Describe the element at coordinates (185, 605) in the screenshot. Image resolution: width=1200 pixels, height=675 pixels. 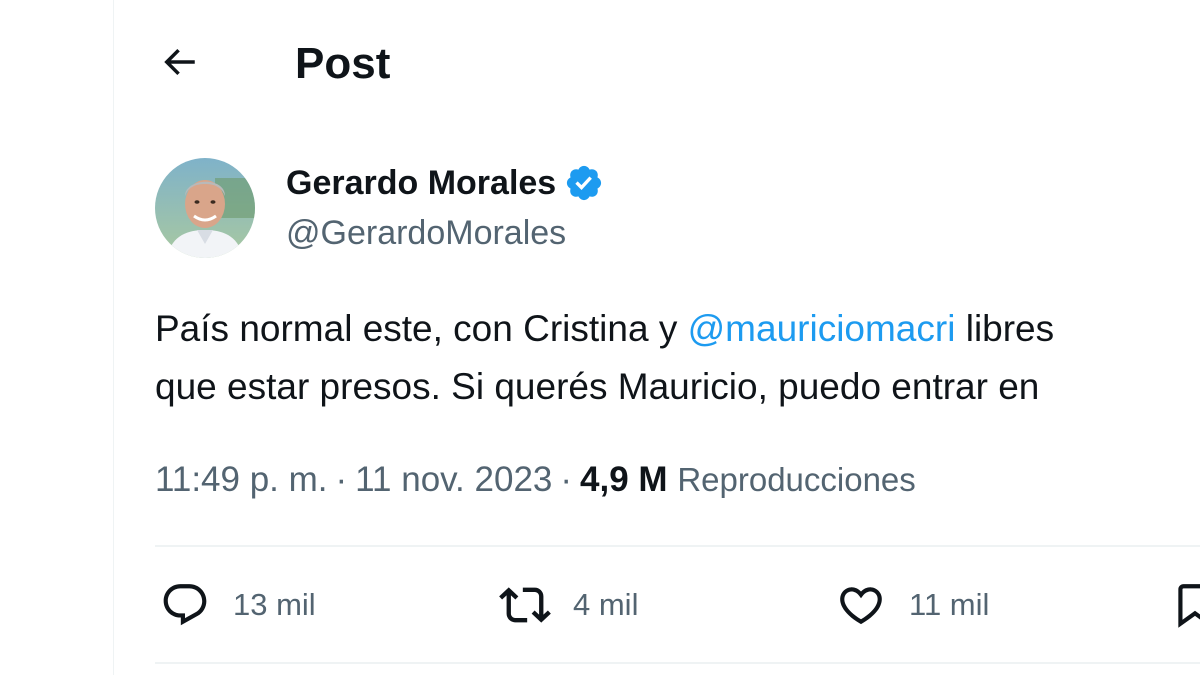
I see `reply-icon` at that location.